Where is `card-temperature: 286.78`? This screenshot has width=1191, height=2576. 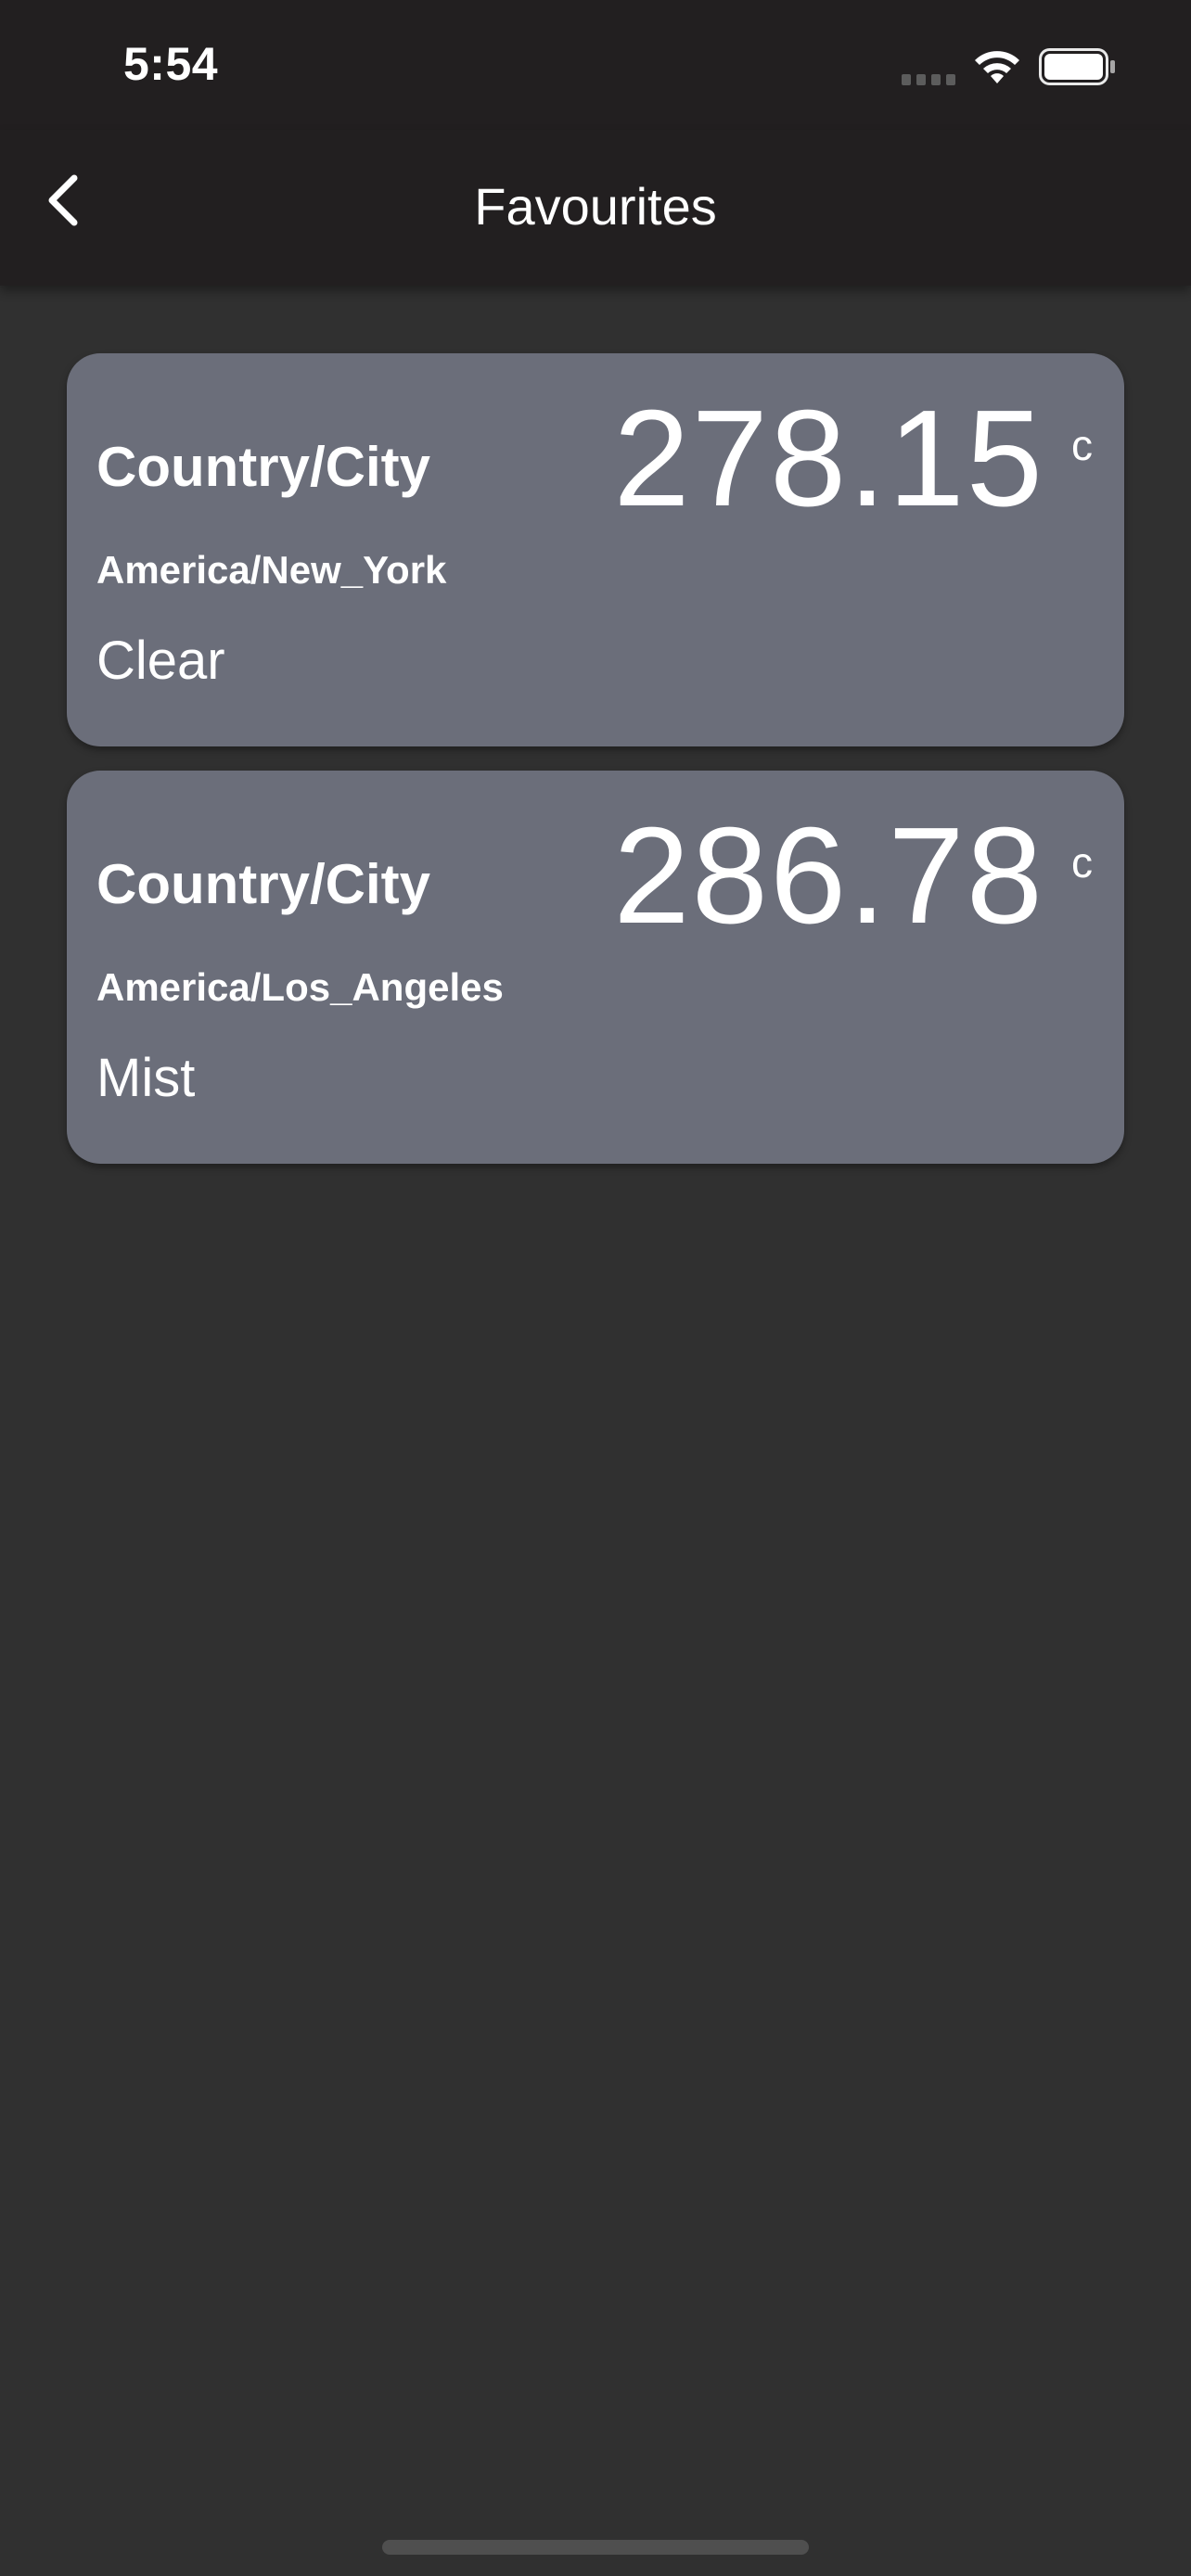
card-temperature: 286.78 is located at coordinates (829, 876).